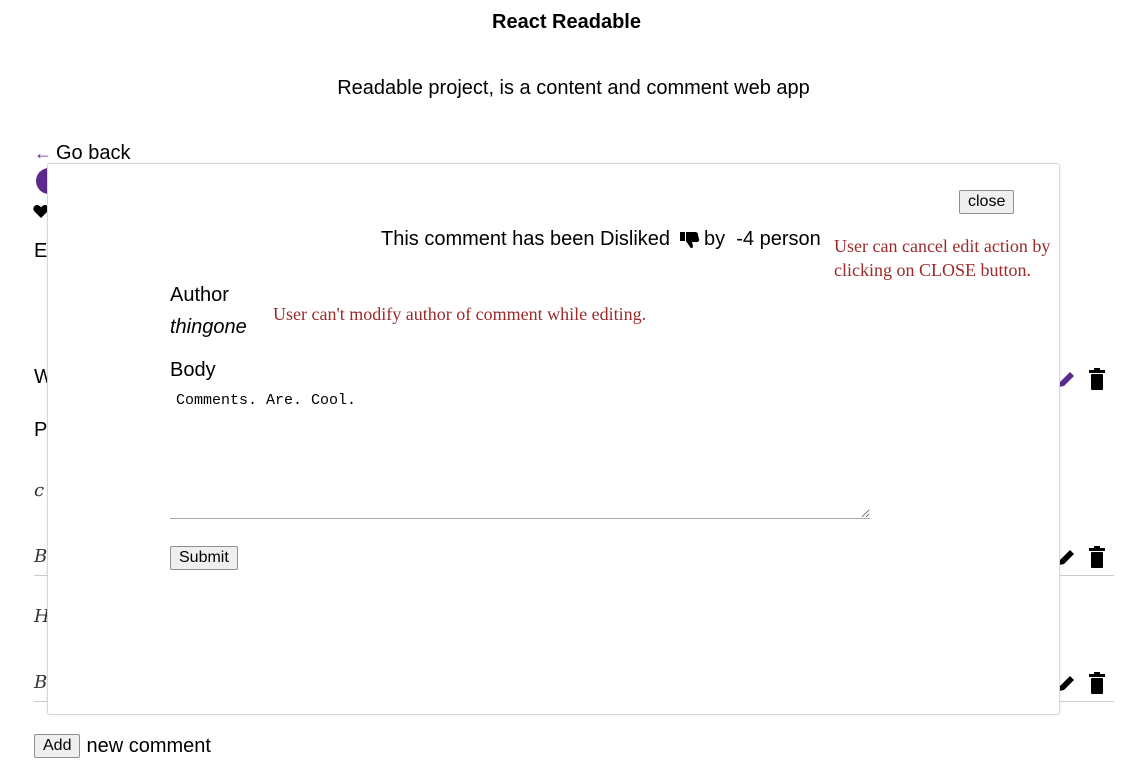  What do you see at coordinates (987, 202) in the screenshot?
I see `close-button: close` at bounding box center [987, 202].